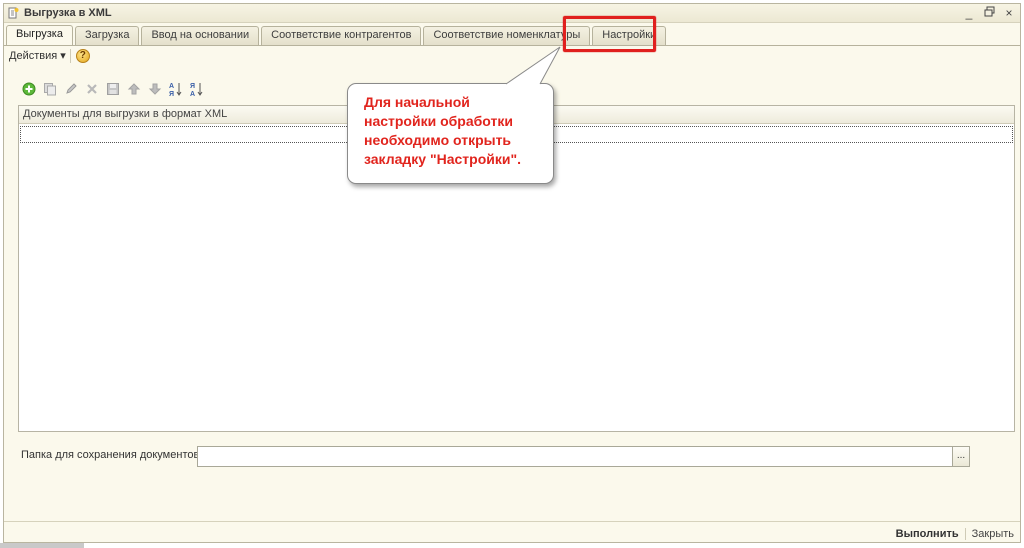 The width and height of the screenshot is (1024, 548). What do you see at coordinates (92, 89) in the screenshot?
I see `delete-icon` at bounding box center [92, 89].